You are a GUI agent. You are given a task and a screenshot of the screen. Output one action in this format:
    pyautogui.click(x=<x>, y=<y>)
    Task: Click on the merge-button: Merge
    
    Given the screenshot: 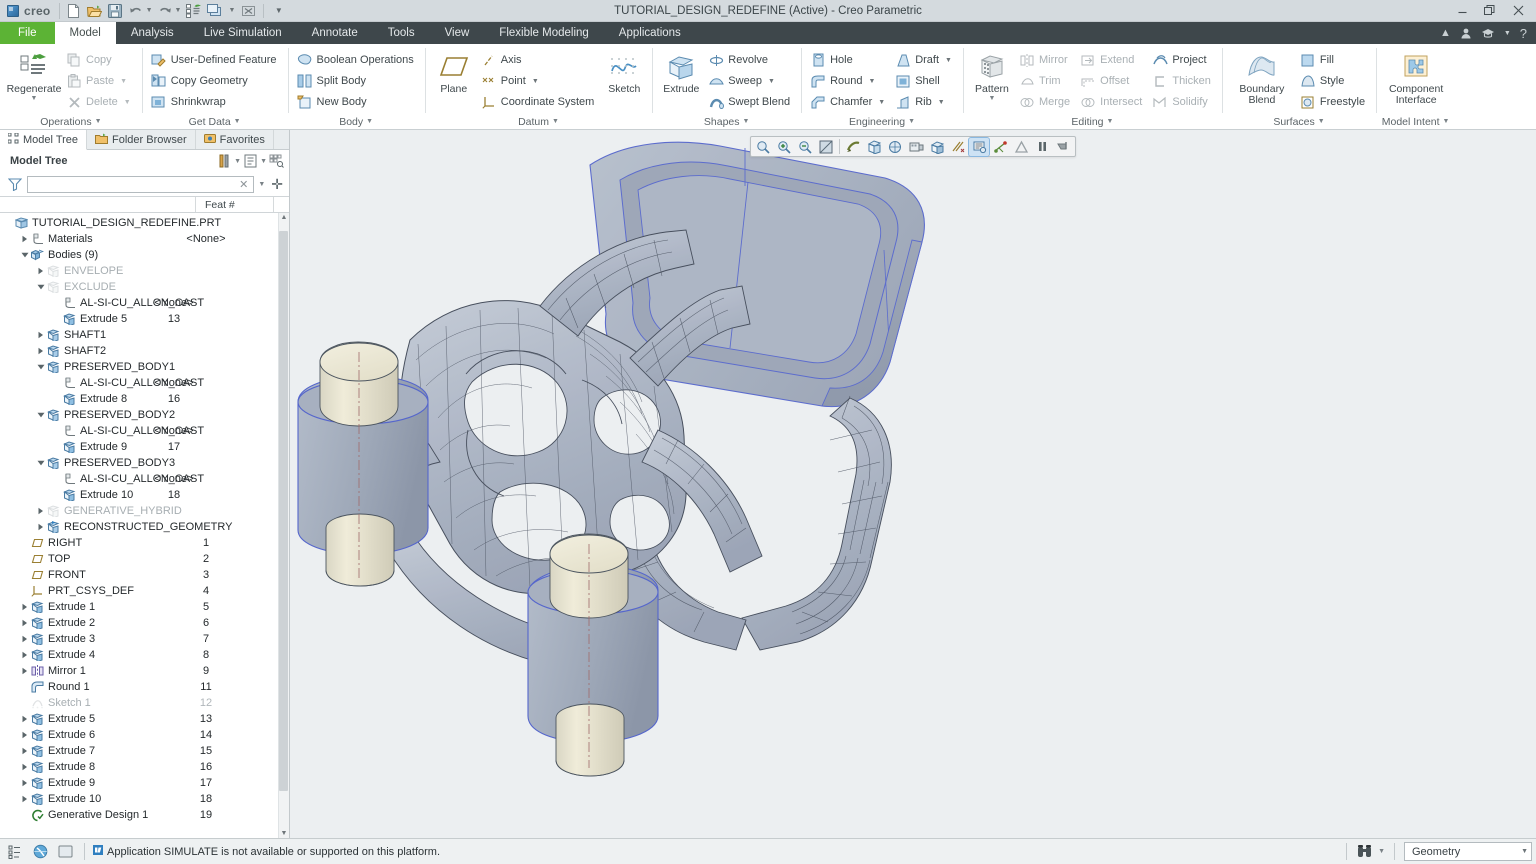 What is the action you would take?
    pyautogui.click(x=1046, y=102)
    